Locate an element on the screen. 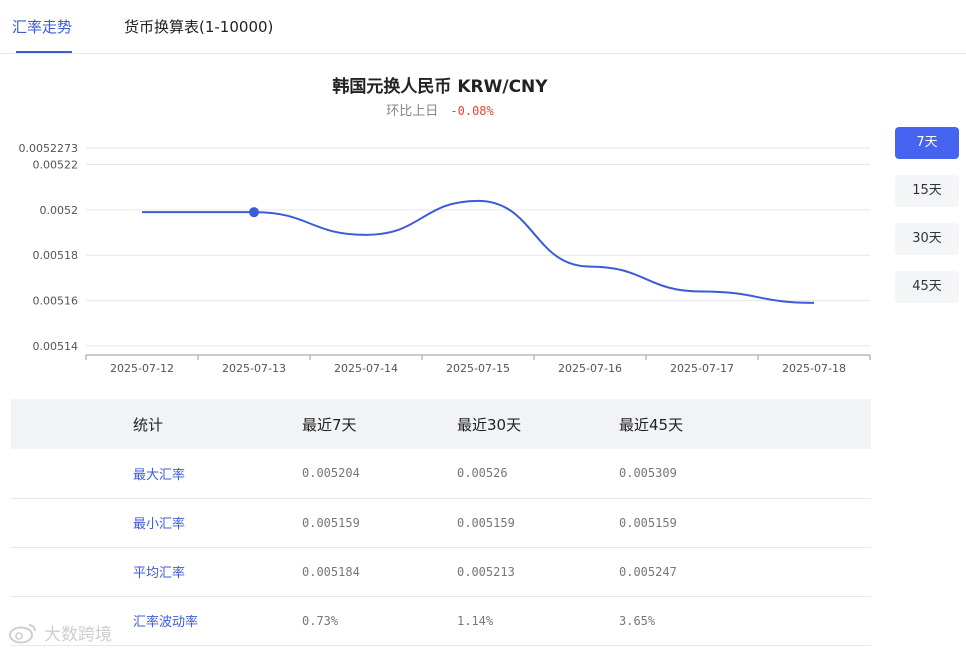 The image size is (966, 652). page-title: 韩国元换人民币 KRW/CNY is located at coordinates (440, 87).